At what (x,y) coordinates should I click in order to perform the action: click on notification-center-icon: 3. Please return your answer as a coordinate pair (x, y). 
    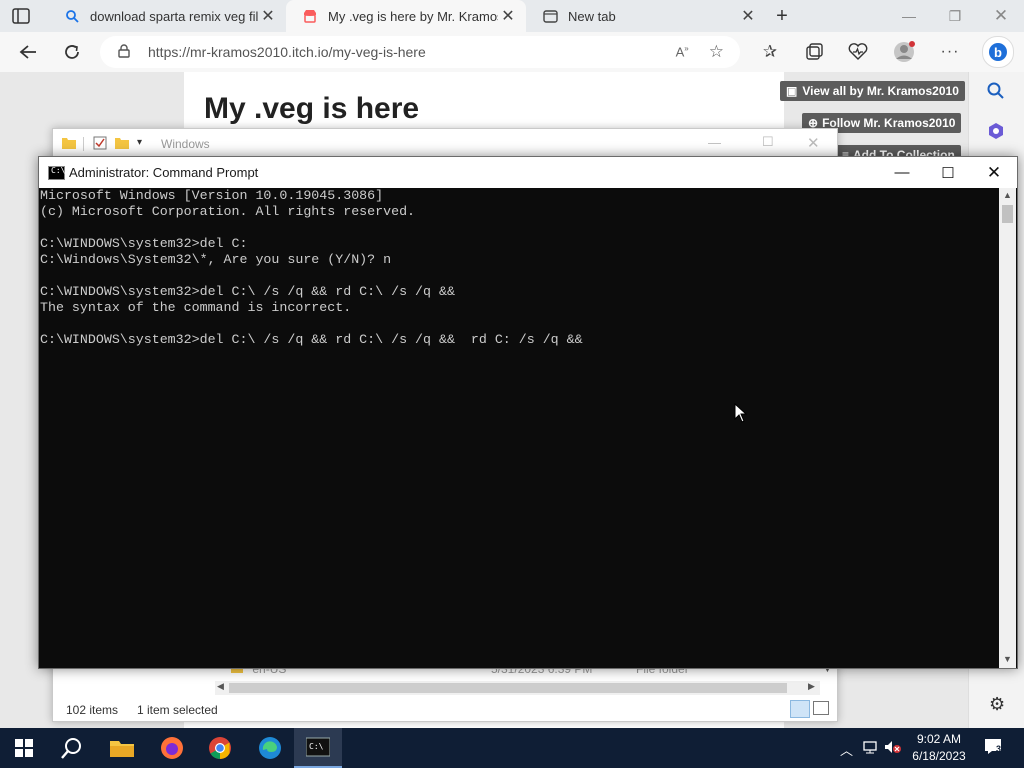
    Looking at the image, I should click on (993, 746).